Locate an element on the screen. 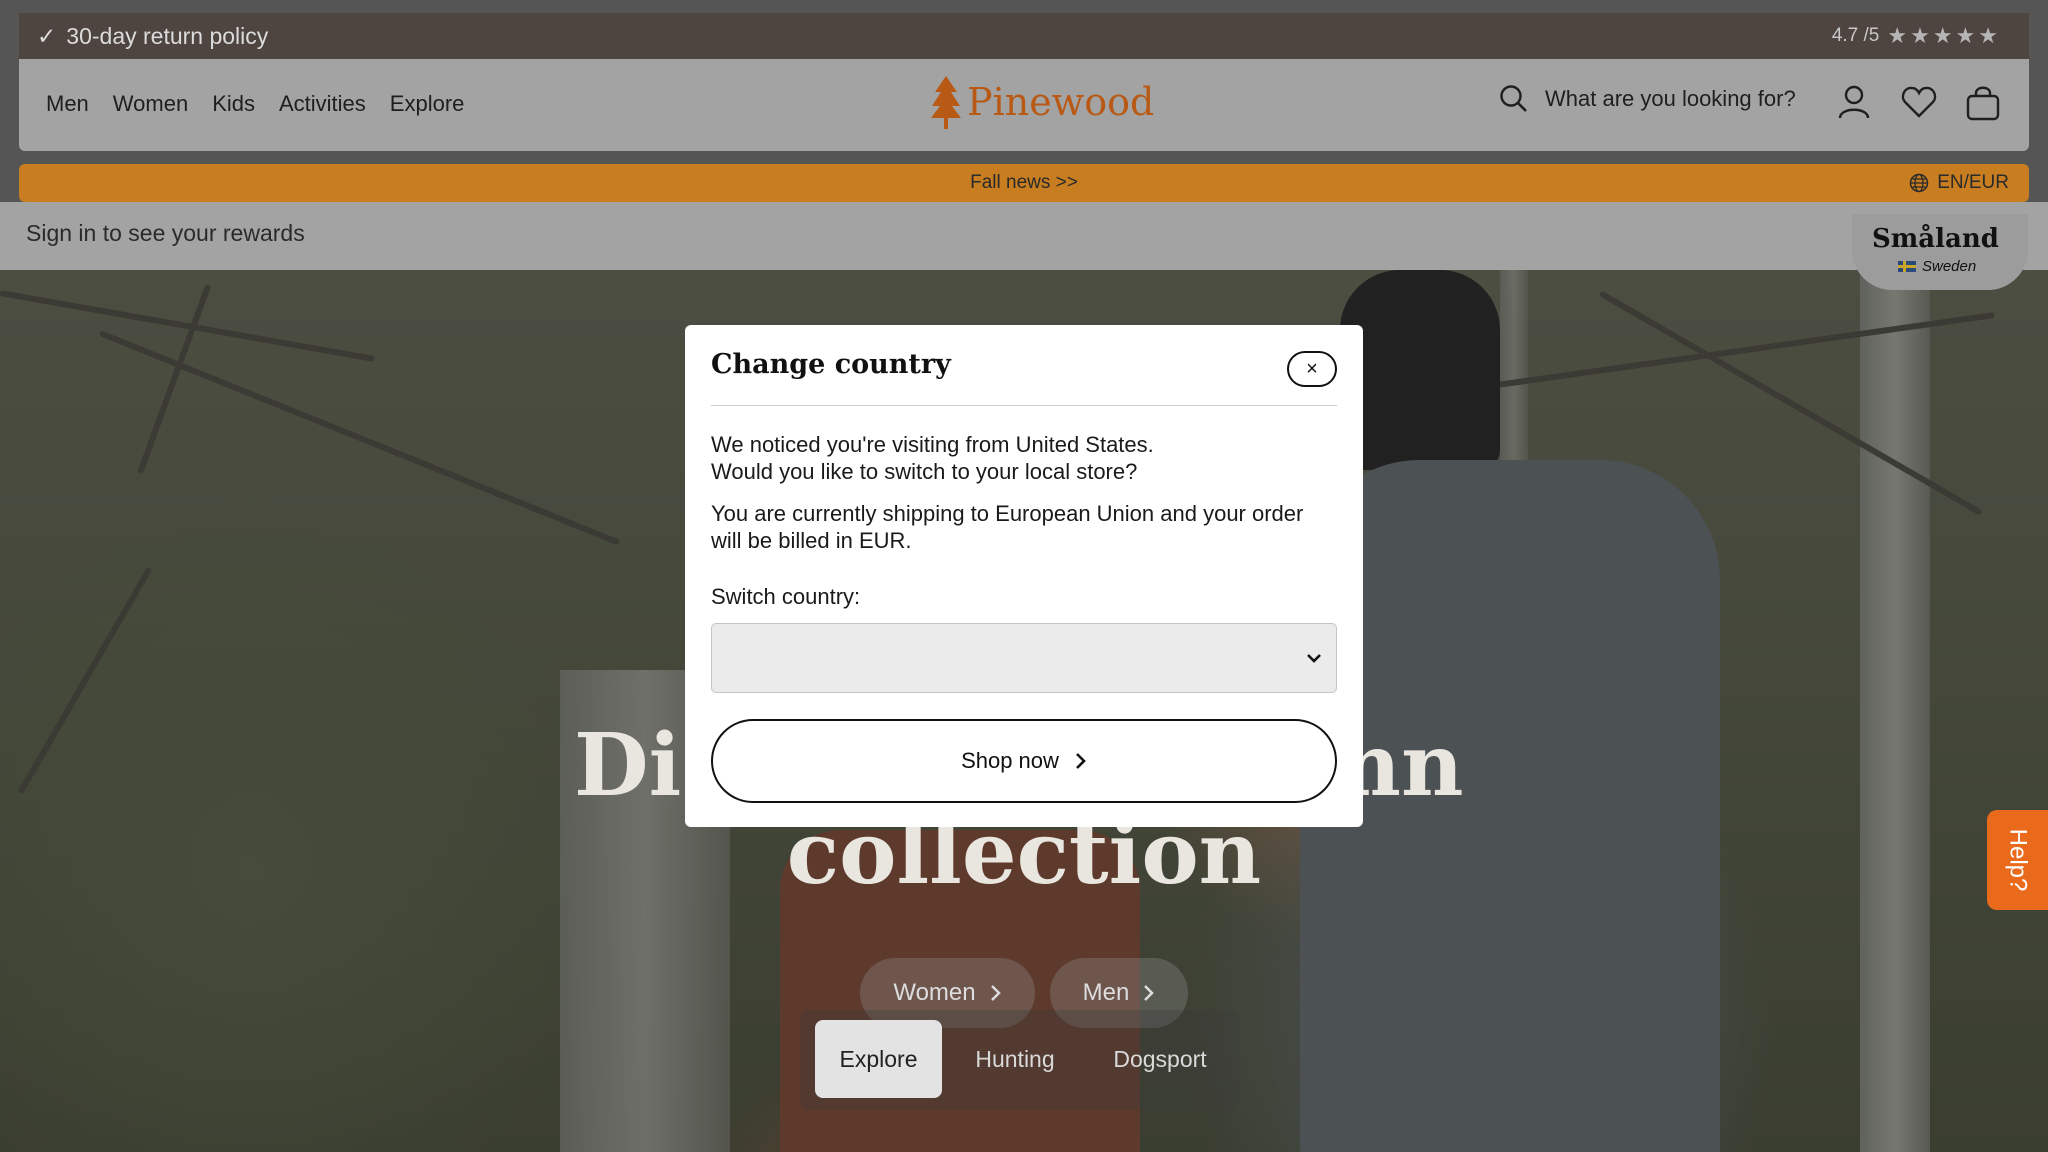 The image size is (2048, 1152). fall-news-link: Fall news >> is located at coordinates (1024, 183).